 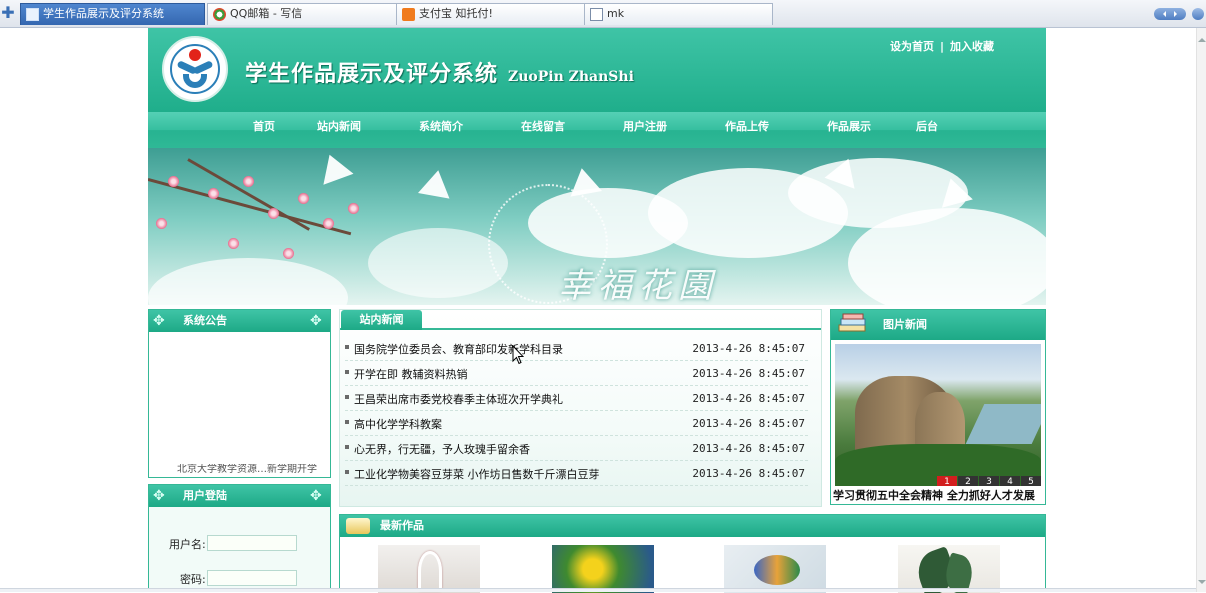 What do you see at coordinates (239, 393) in the screenshot?
I see `notice-panel: ✥ 系统公告 ✥ 北京大学教学资源…新学期开学` at bounding box center [239, 393].